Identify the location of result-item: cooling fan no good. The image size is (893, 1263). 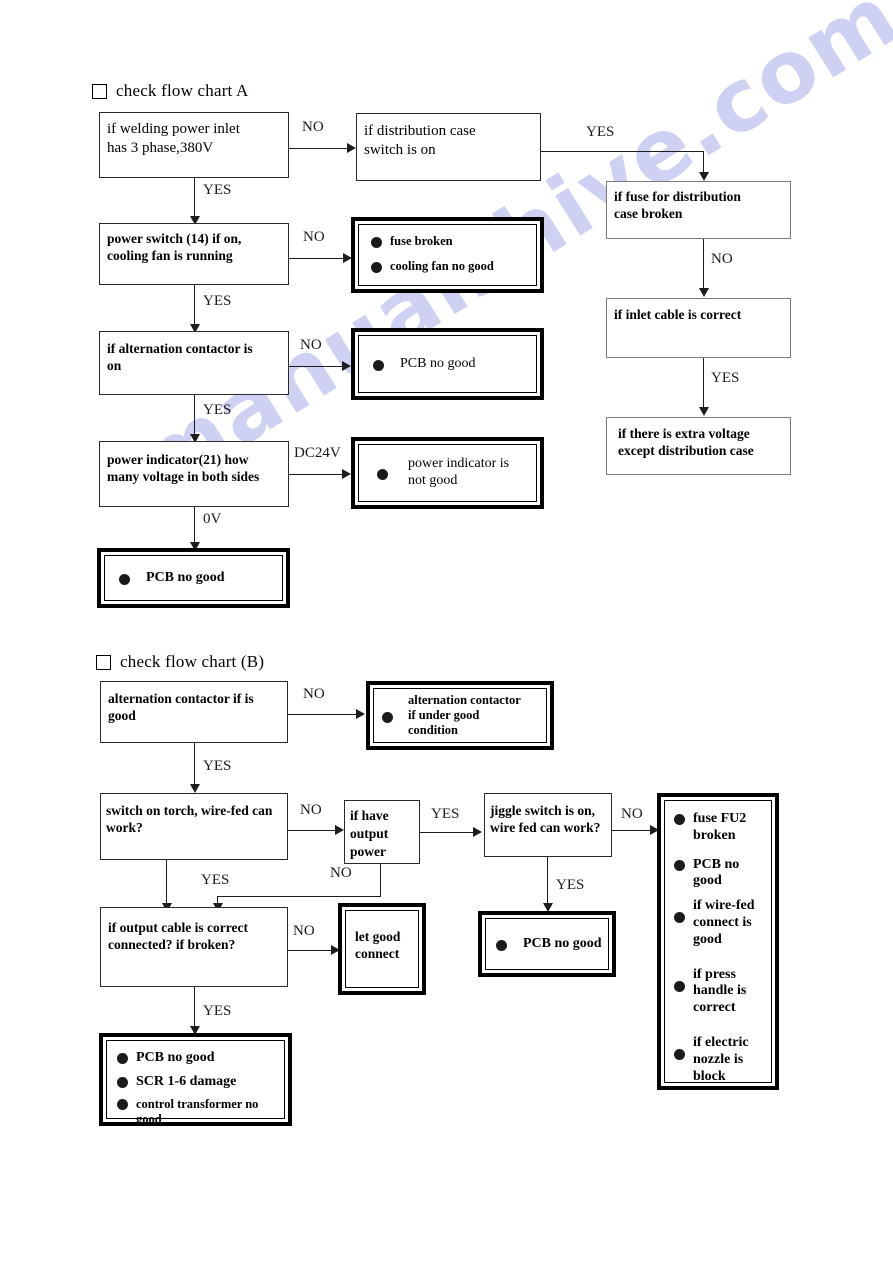
(451, 266).